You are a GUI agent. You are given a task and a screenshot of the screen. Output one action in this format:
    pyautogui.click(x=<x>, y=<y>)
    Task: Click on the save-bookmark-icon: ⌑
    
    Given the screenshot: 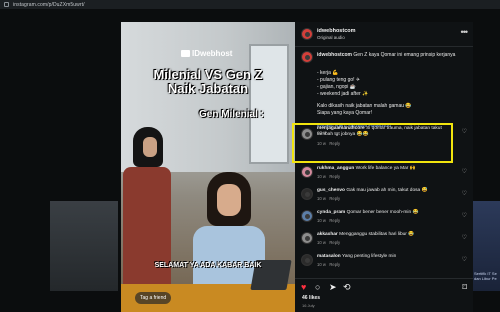 What is the action you would take?
    pyautogui.click(x=464, y=287)
    